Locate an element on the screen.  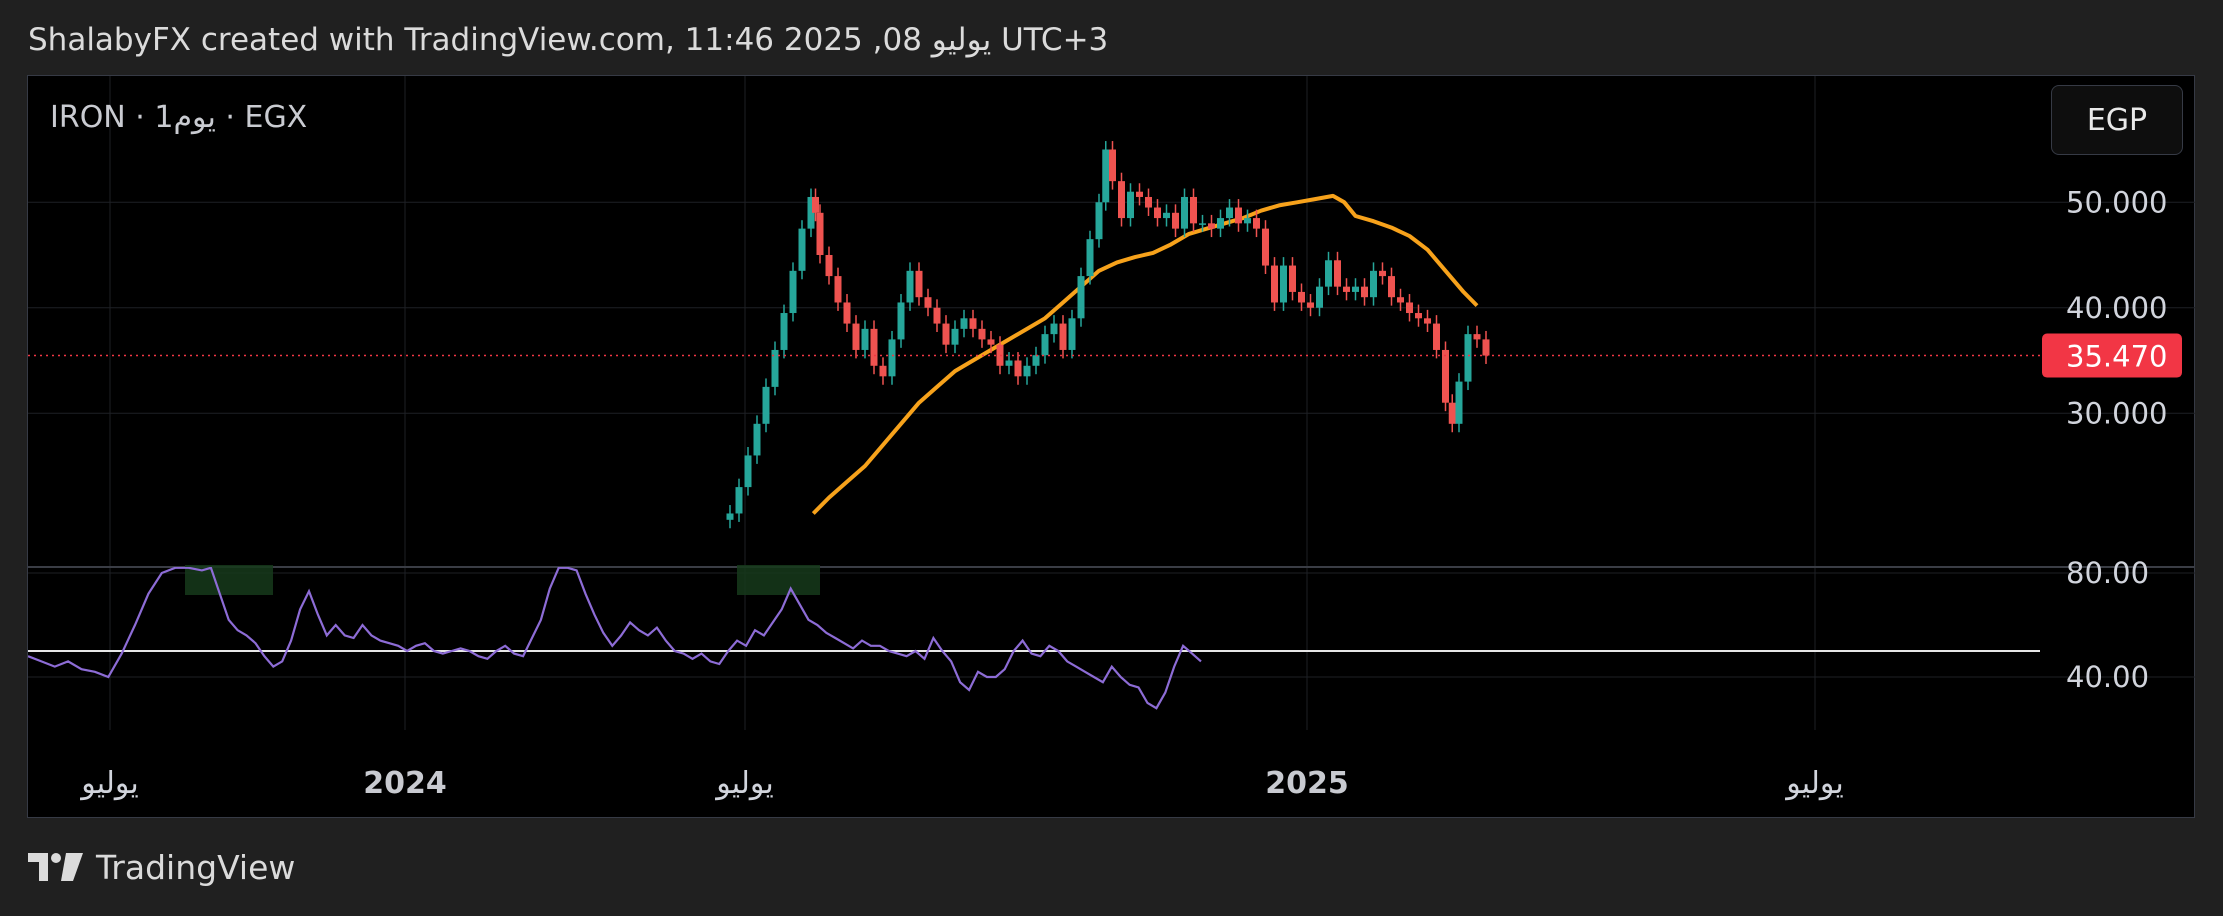
sma-line is located at coordinates (1145, 354).